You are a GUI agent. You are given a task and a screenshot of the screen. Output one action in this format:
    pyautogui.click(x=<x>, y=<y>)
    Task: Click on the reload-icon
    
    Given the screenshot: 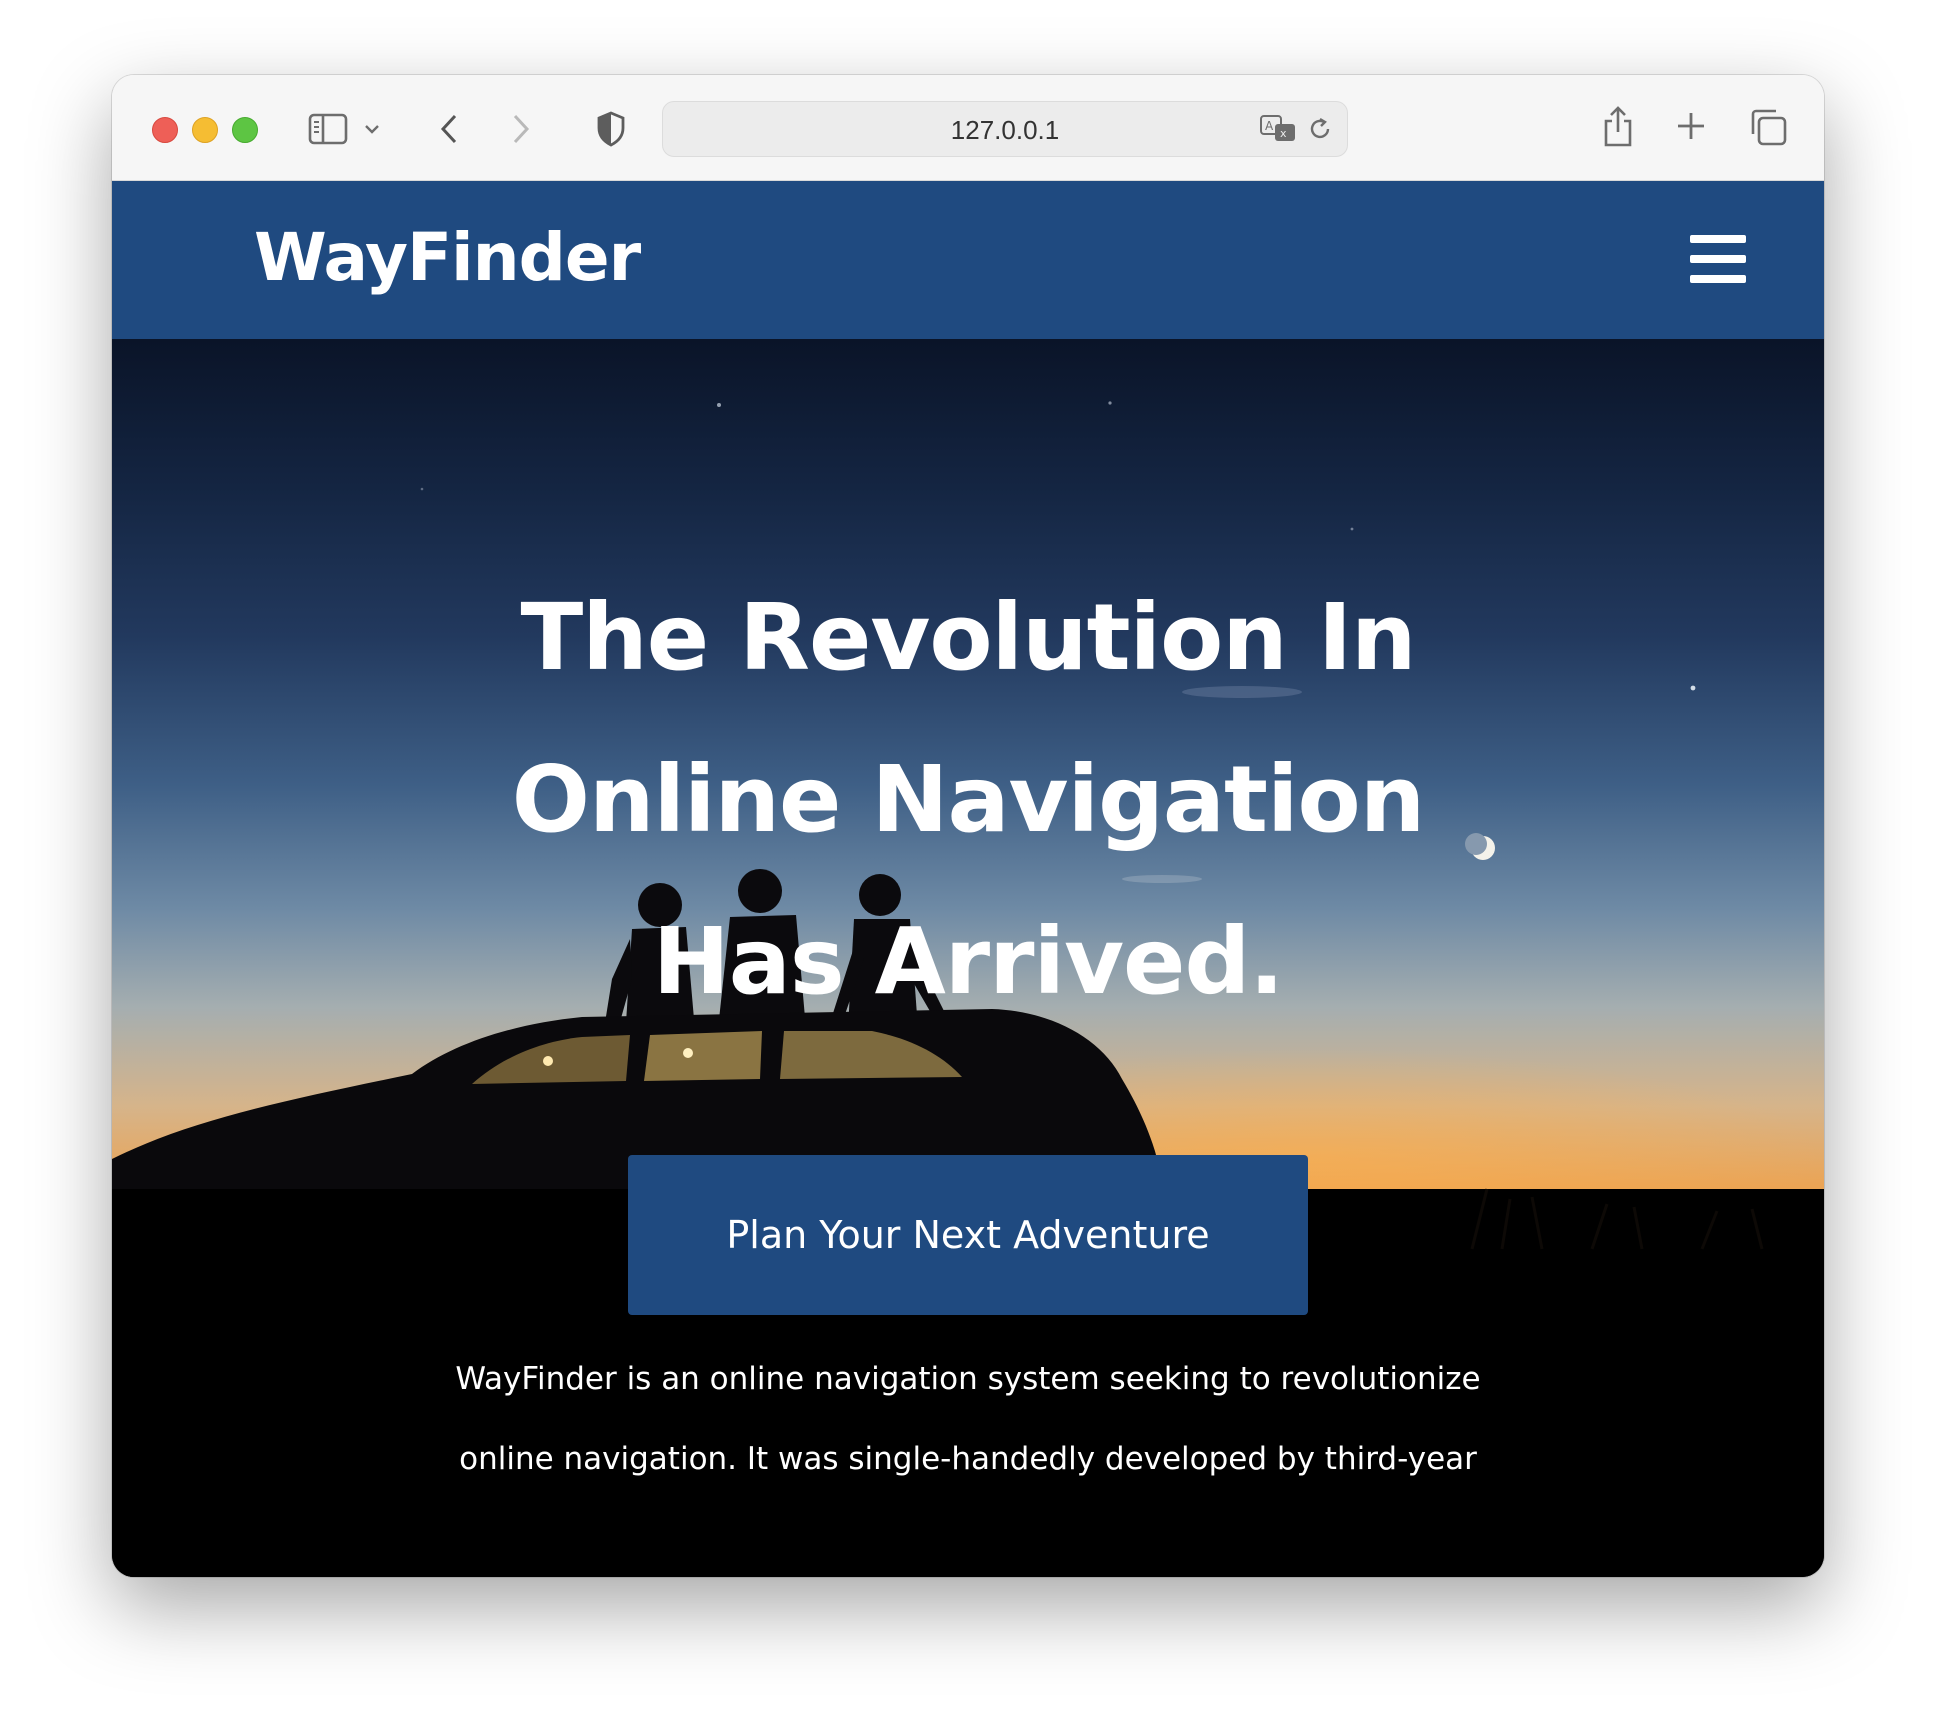 What is the action you would take?
    pyautogui.click(x=1320, y=129)
    